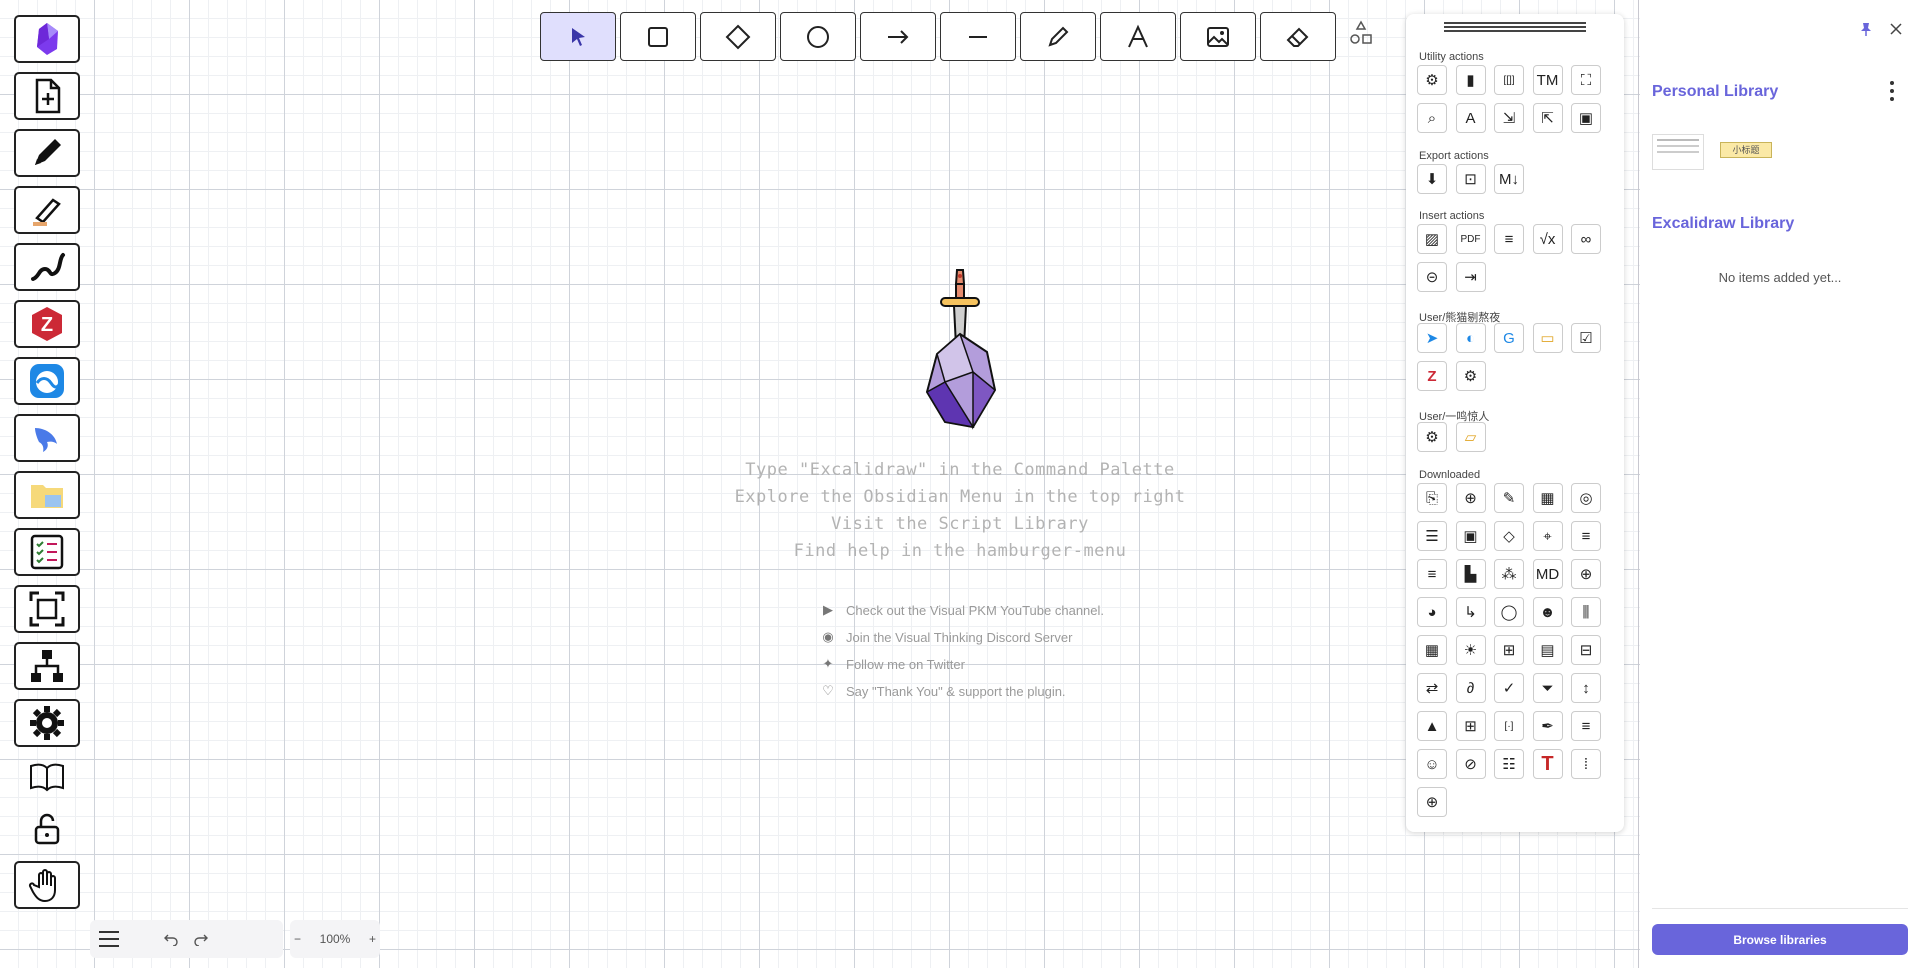  I want to click on support-link: ♡ Say "Thank You" & support the plugin., so click(942, 691).